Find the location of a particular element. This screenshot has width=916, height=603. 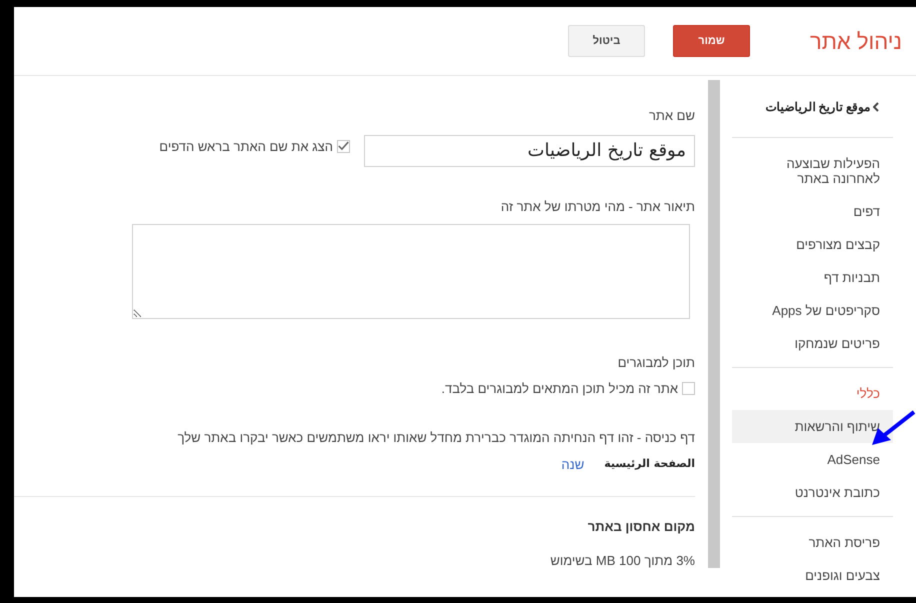

field-label: תיאור אתר - מהי מטרתו של אתר זה is located at coordinates (597, 207).